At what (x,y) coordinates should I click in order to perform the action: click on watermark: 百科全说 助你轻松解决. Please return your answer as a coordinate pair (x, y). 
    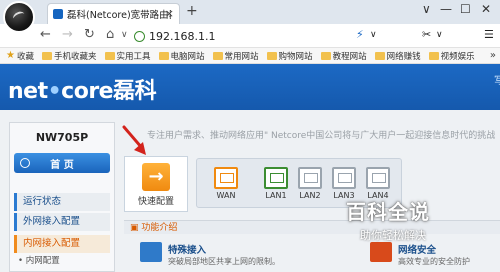
    Looking at the image, I should click on (406, 222).